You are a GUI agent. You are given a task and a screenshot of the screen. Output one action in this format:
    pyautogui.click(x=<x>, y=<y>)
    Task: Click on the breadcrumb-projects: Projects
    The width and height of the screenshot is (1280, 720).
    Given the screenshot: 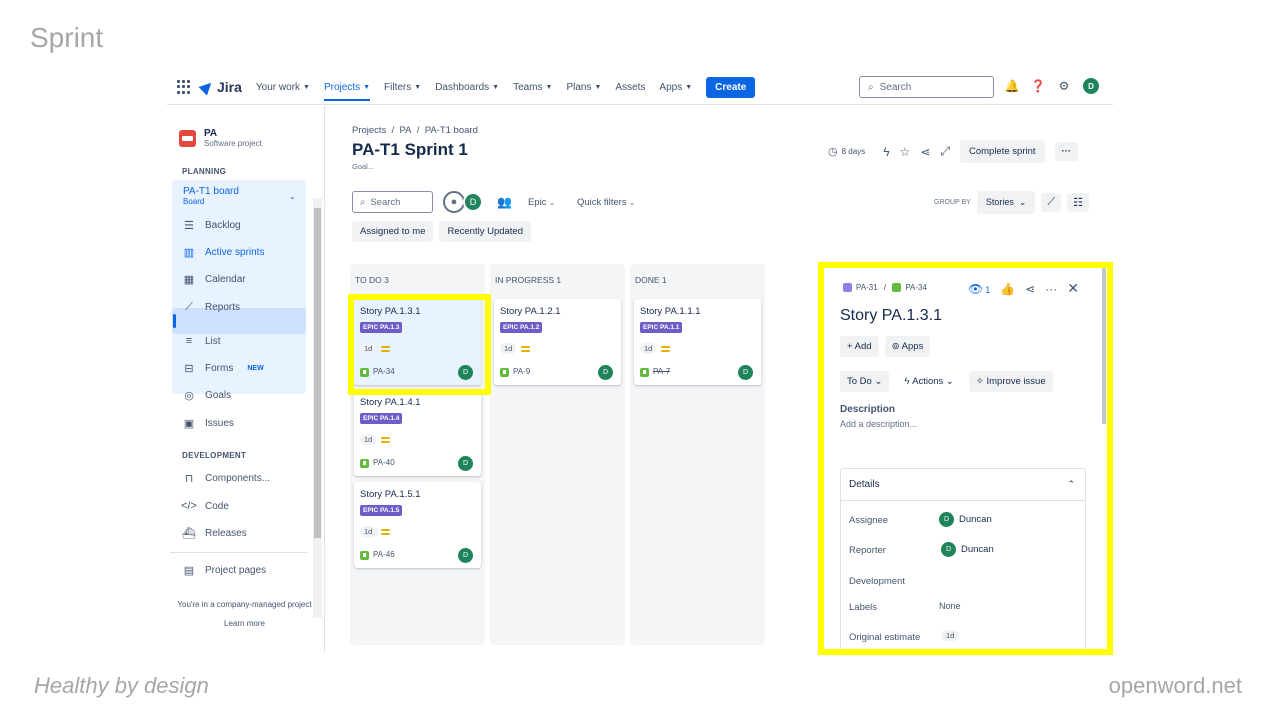 What is the action you would take?
    pyautogui.click(x=369, y=130)
    